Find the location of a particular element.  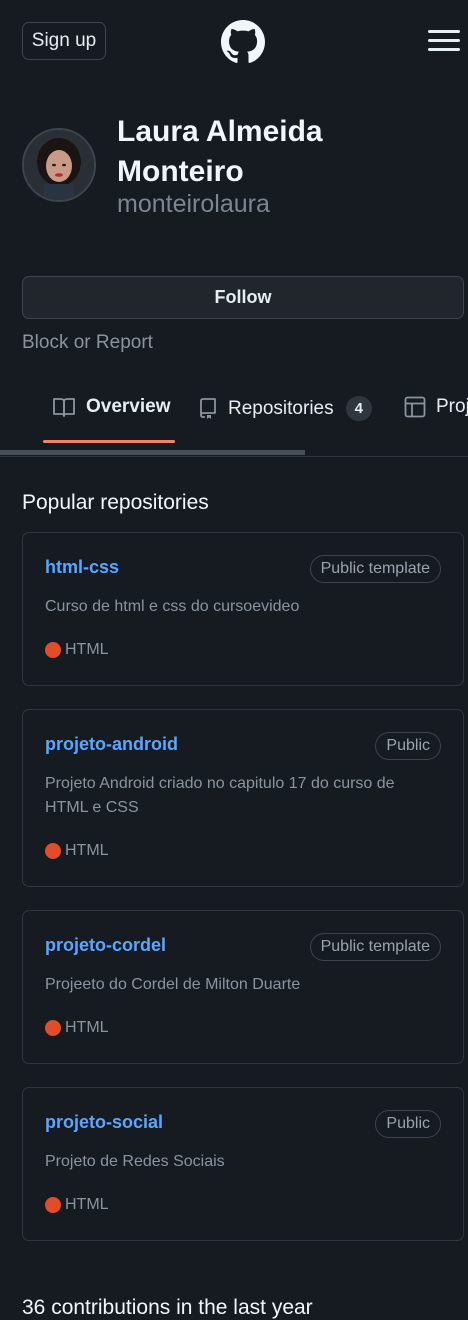

profile-username: monteirolaura is located at coordinates (193, 204).